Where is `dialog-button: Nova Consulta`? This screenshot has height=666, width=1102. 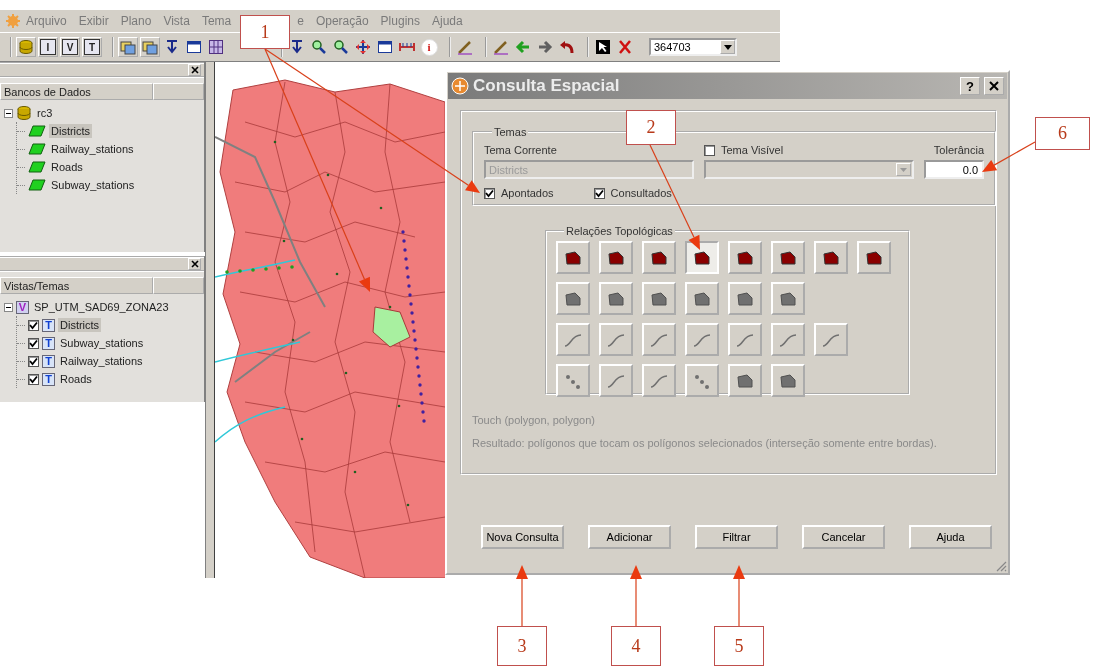
dialog-button: Nova Consulta is located at coordinates (522, 537).